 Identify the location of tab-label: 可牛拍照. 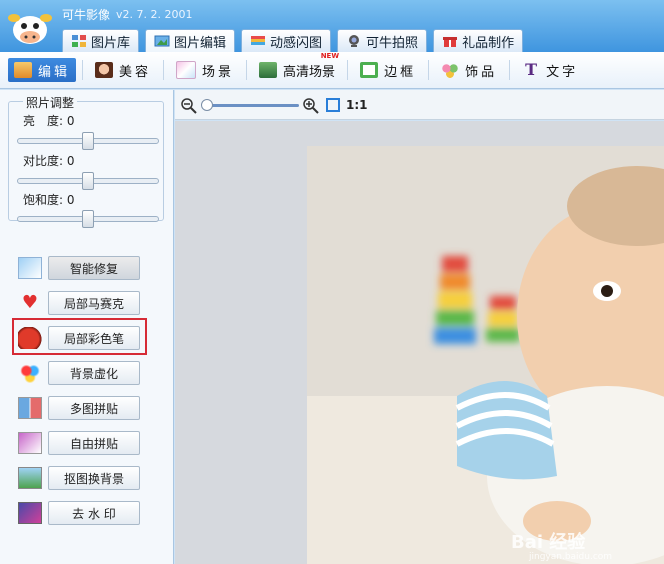
(392, 43).